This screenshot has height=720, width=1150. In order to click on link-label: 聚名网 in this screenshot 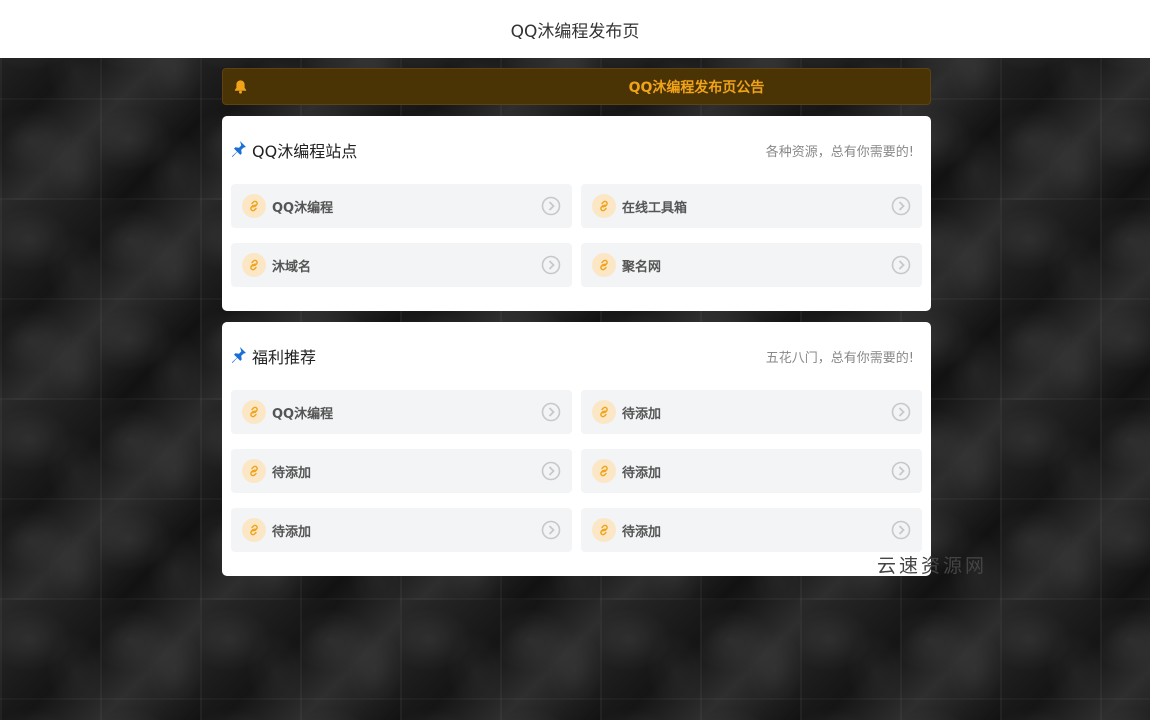, I will do `click(642, 267)`.